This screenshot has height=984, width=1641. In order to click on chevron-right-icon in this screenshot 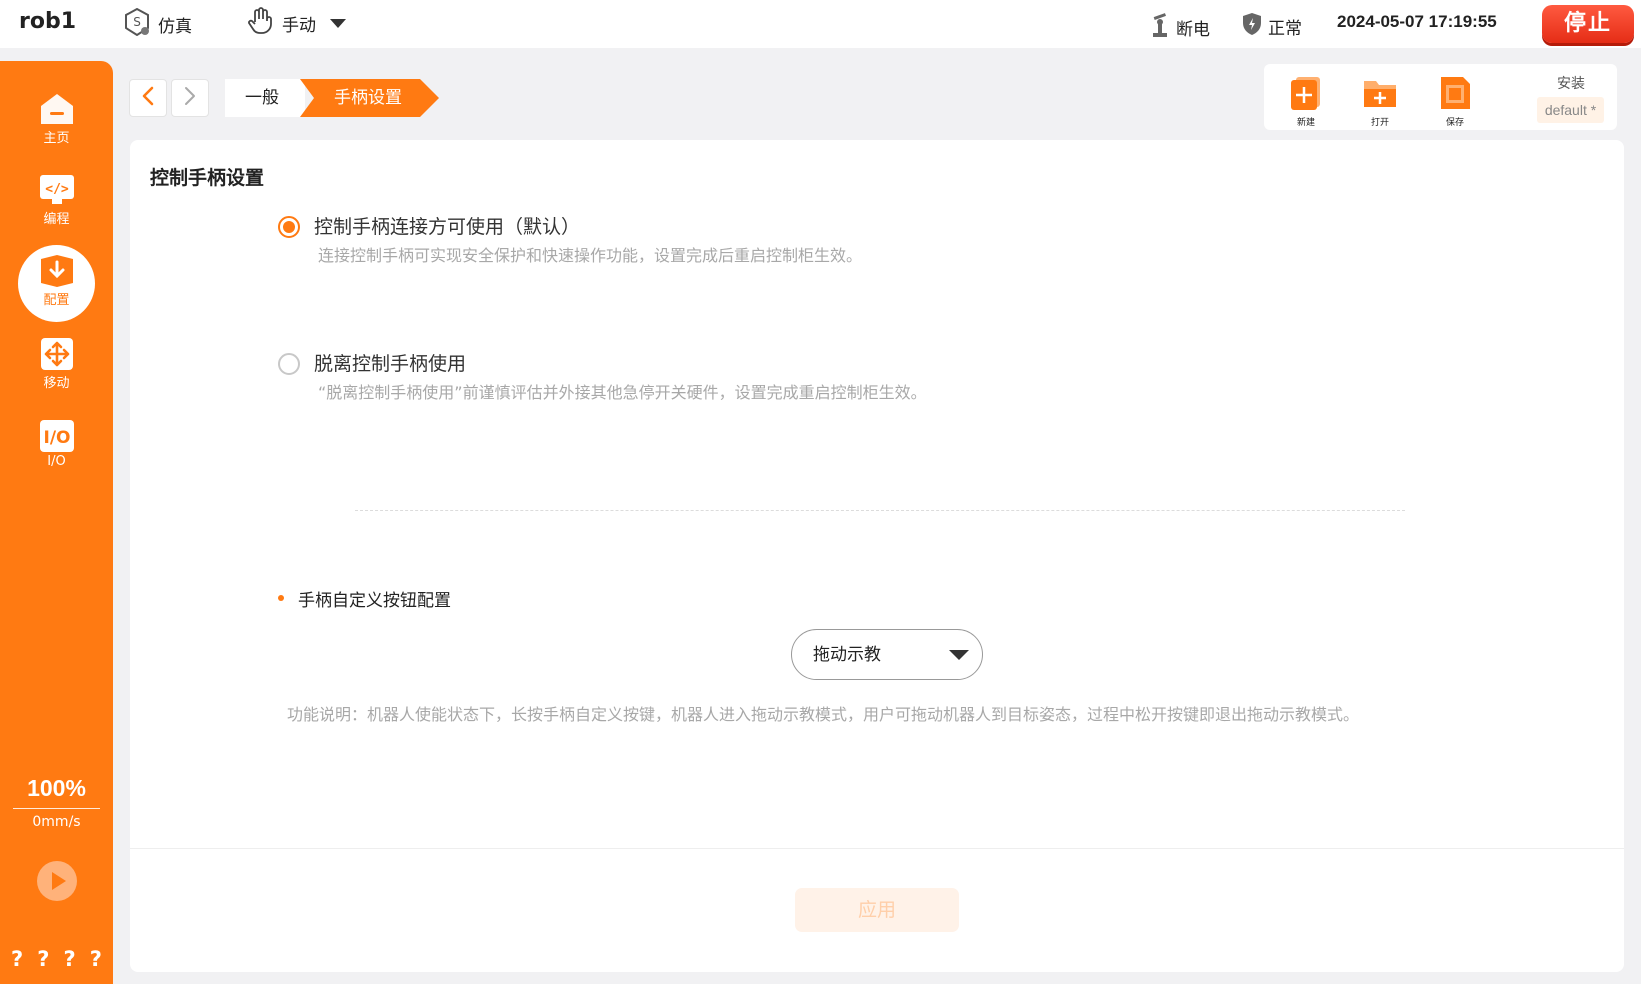, I will do `click(190, 98)`.